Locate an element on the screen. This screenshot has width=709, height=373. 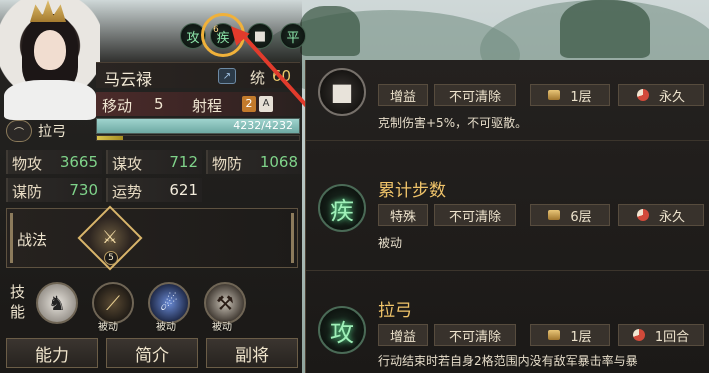
stat-label: 物防 is located at coordinates (227, 164).